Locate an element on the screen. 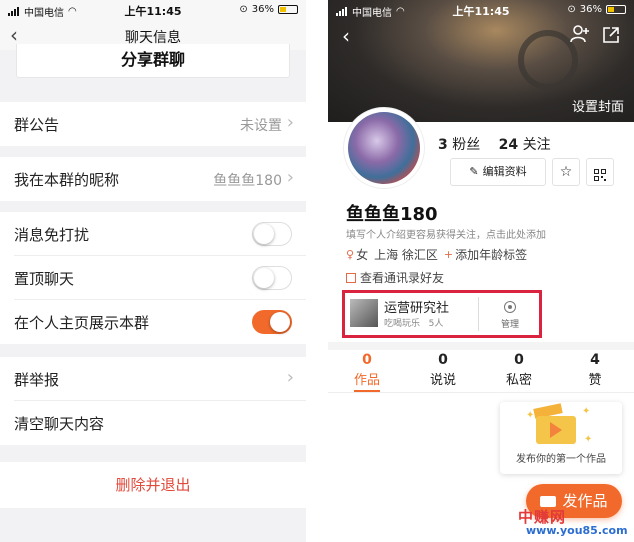  pin-toggle is located at coordinates (272, 278).